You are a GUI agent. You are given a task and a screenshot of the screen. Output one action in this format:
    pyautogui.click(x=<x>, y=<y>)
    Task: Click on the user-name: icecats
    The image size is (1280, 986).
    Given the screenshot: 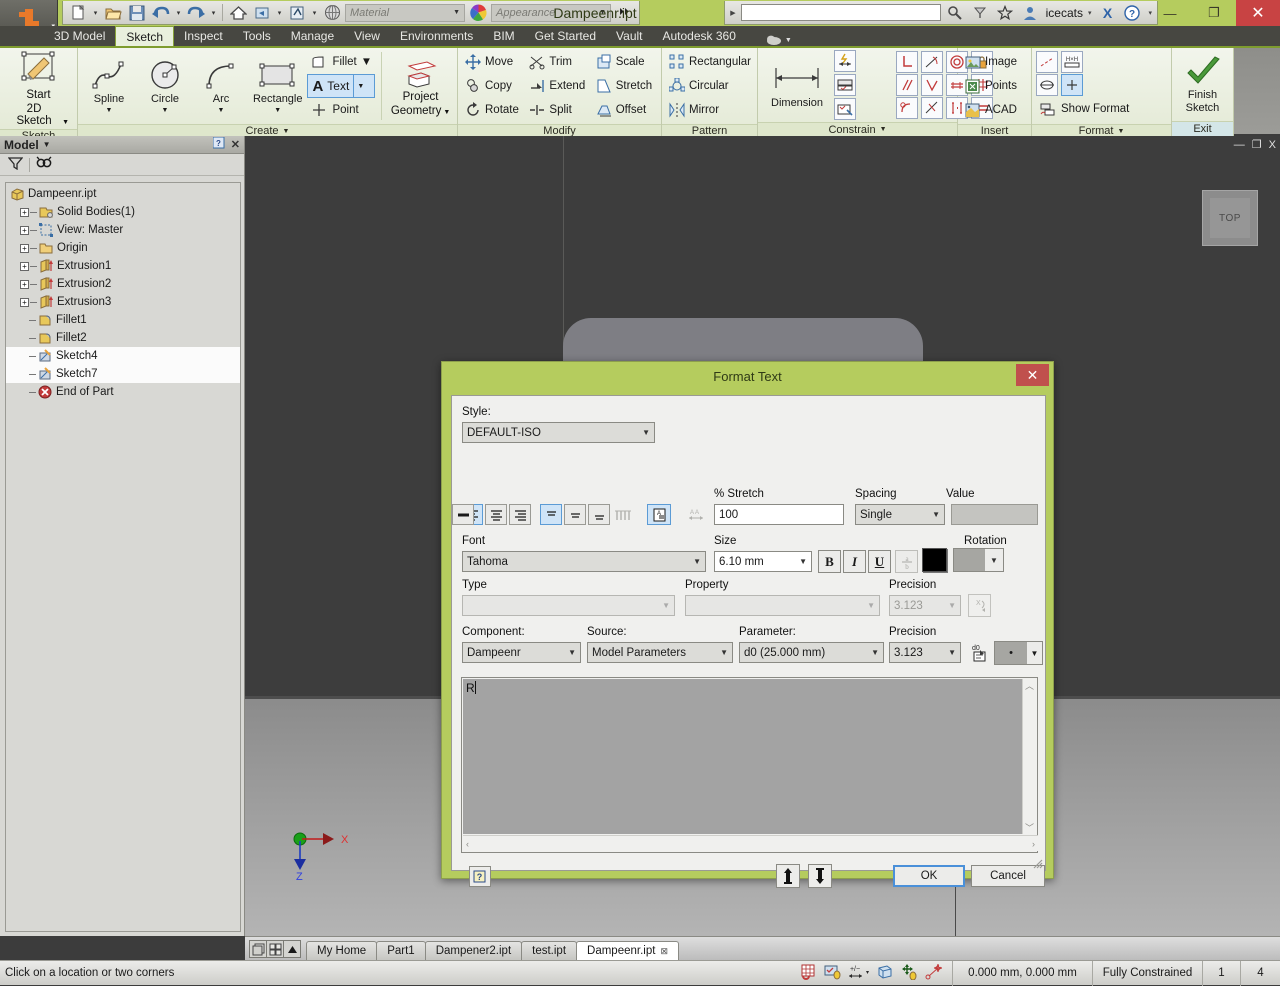 What is the action you would take?
    pyautogui.click(x=1063, y=13)
    